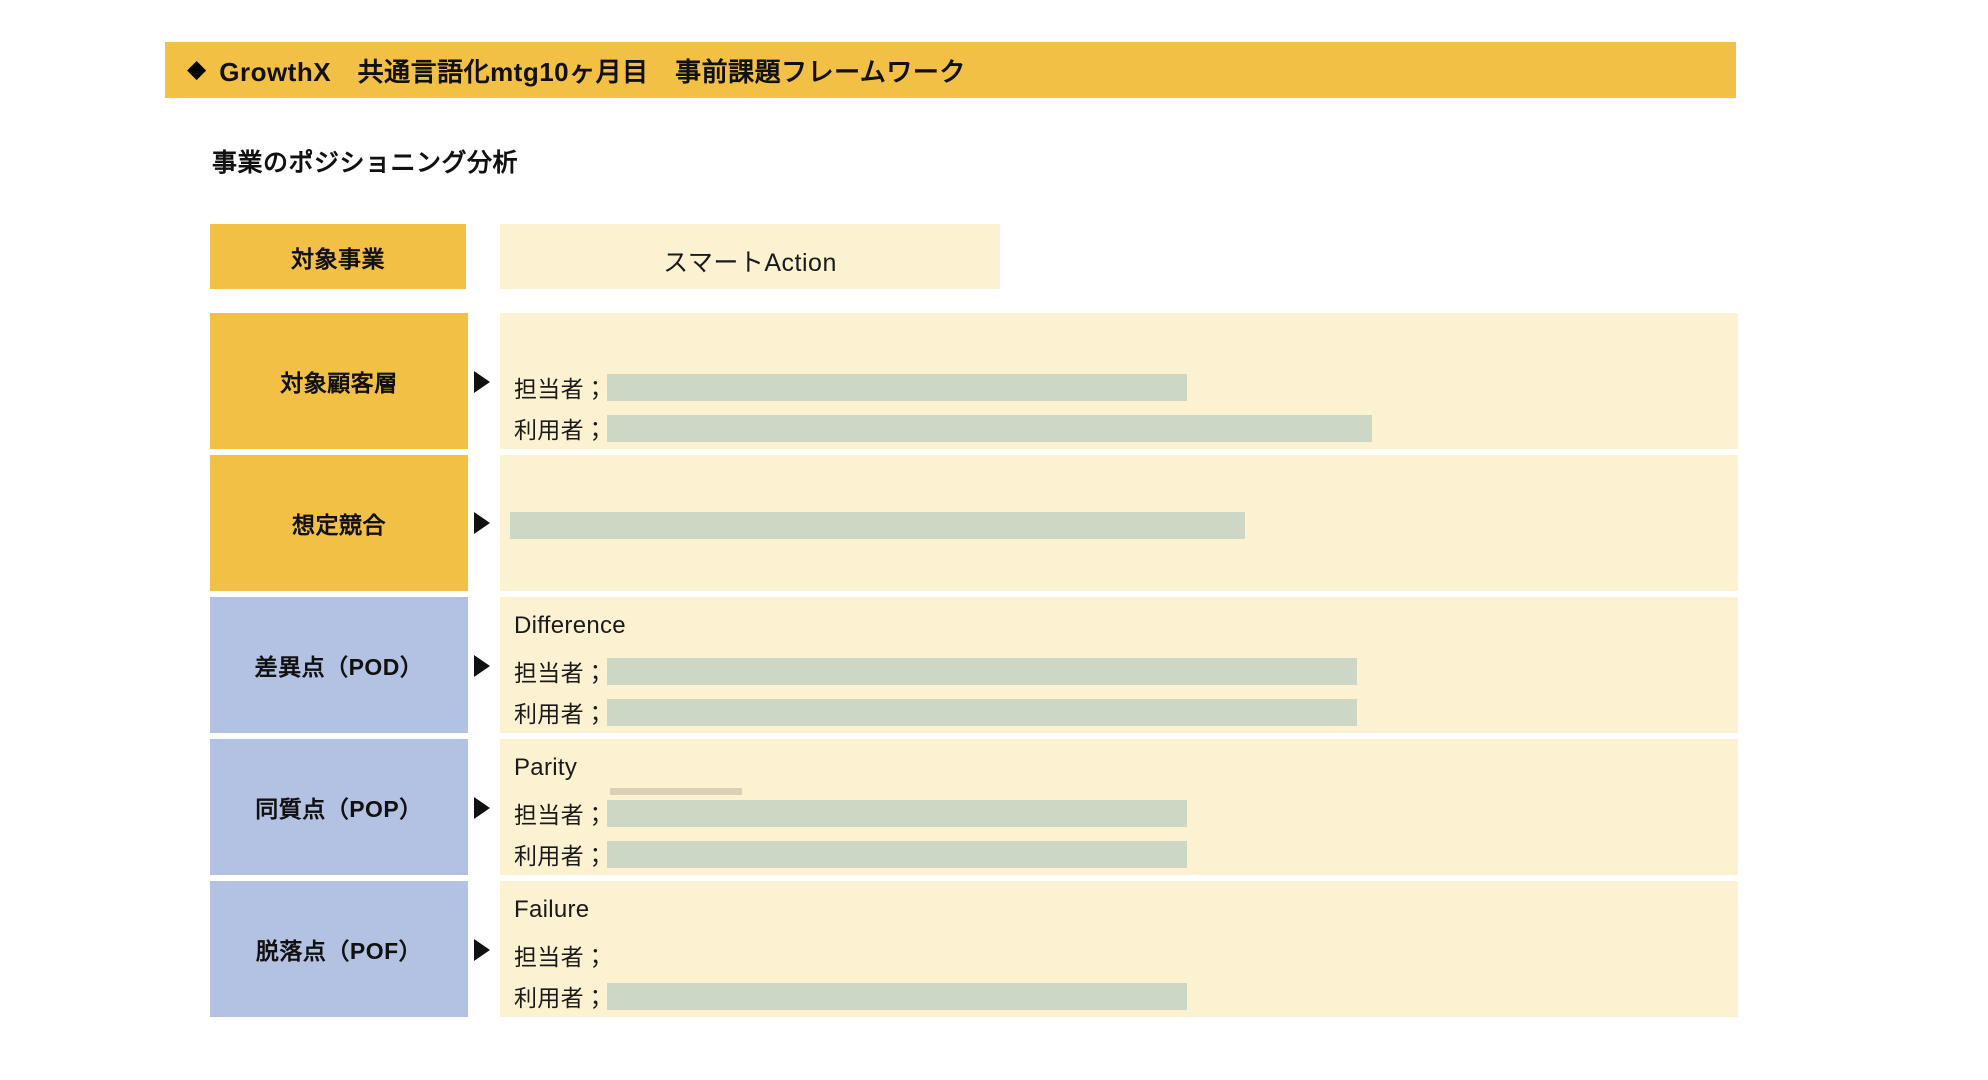  Describe the element at coordinates (1119, 949) in the screenshot. I see `row-content-point-of-failure: Failure 担当者； 利用者；` at that location.